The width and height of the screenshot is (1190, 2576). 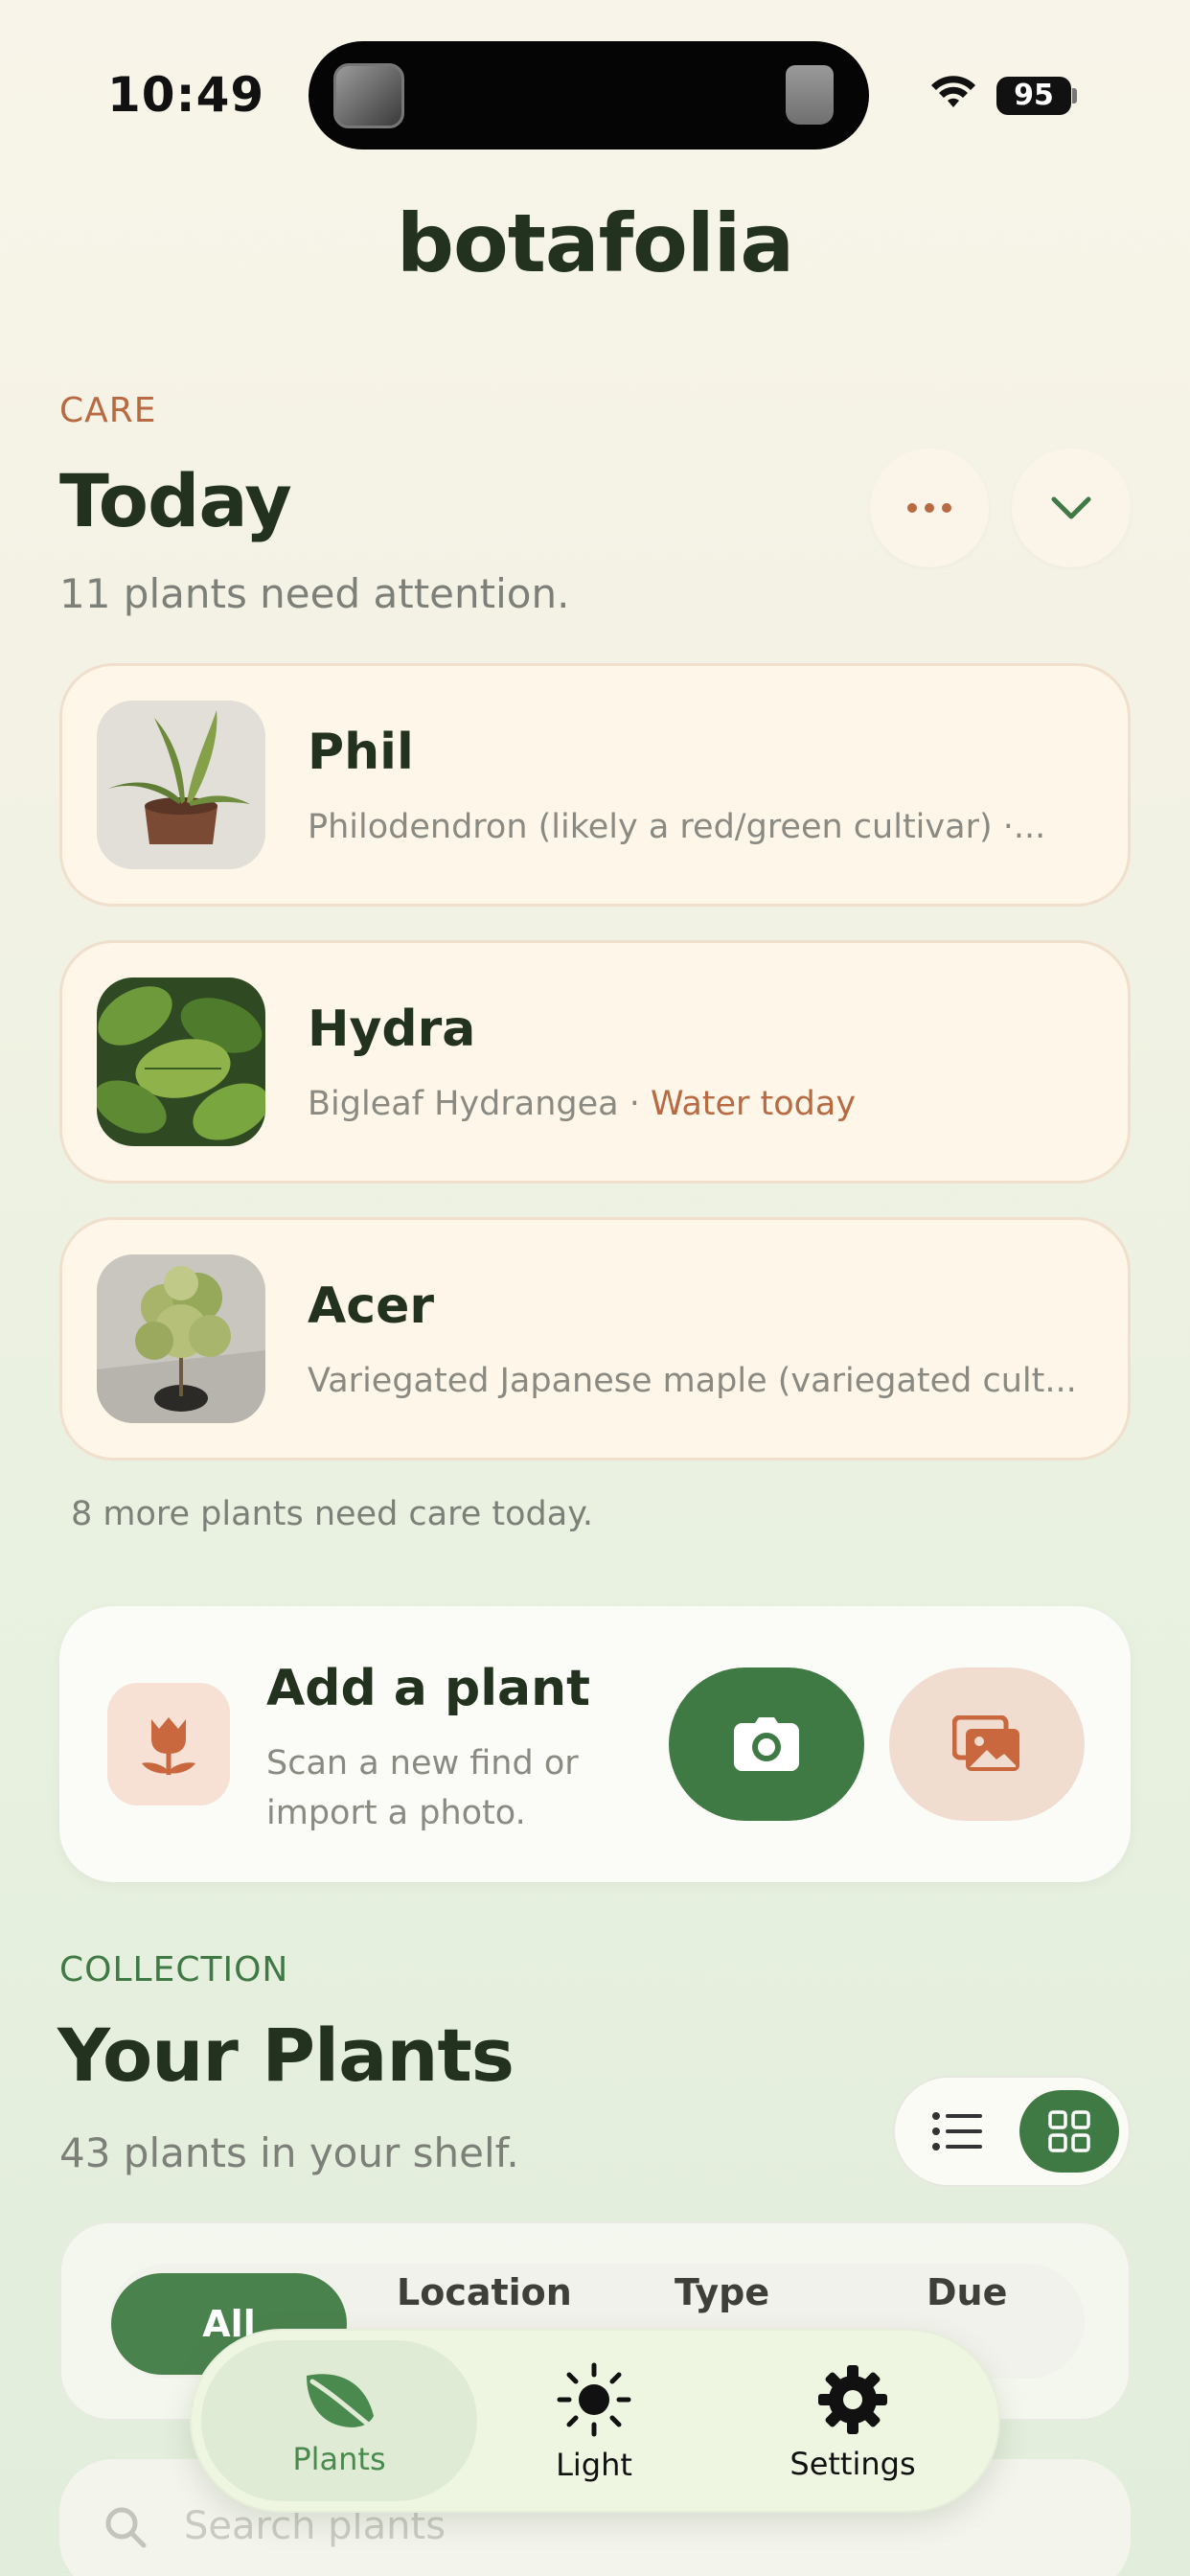 I want to click on tab-settings: Settings, so click(x=853, y=2423).